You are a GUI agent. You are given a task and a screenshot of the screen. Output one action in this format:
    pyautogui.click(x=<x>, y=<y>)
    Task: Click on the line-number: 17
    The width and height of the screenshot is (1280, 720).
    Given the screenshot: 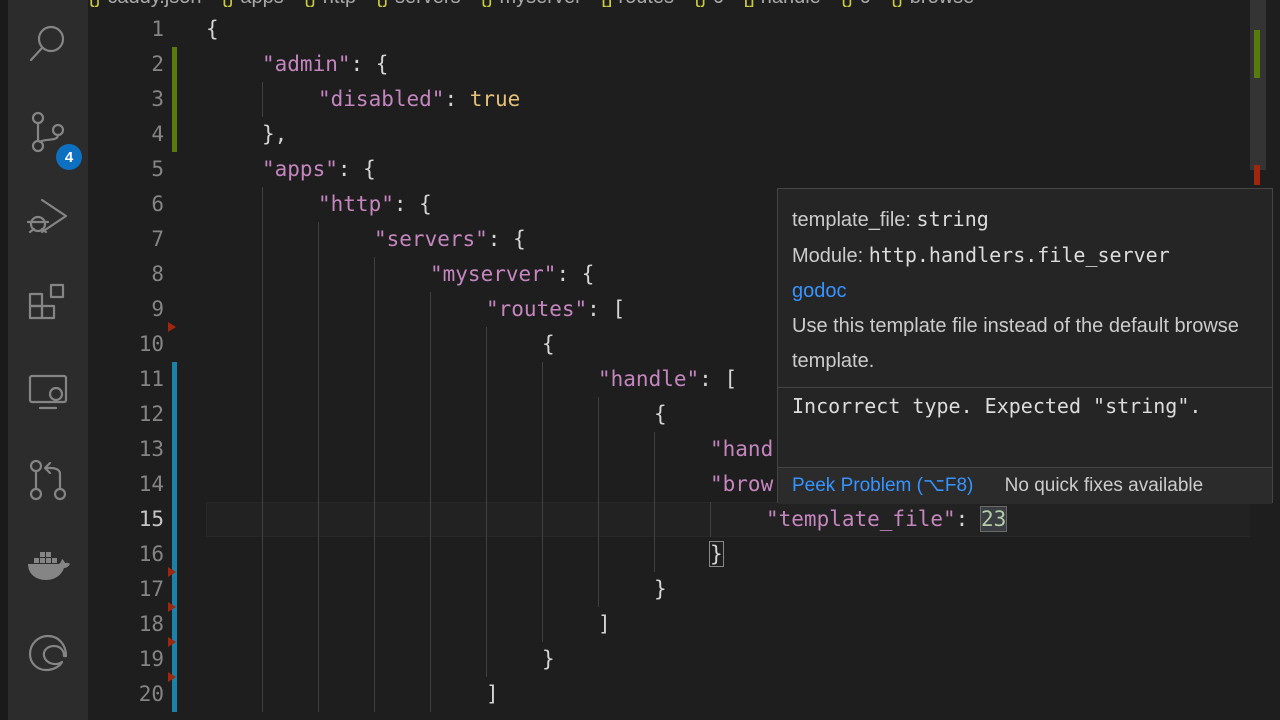 What is the action you would take?
    pyautogui.click(x=151, y=589)
    